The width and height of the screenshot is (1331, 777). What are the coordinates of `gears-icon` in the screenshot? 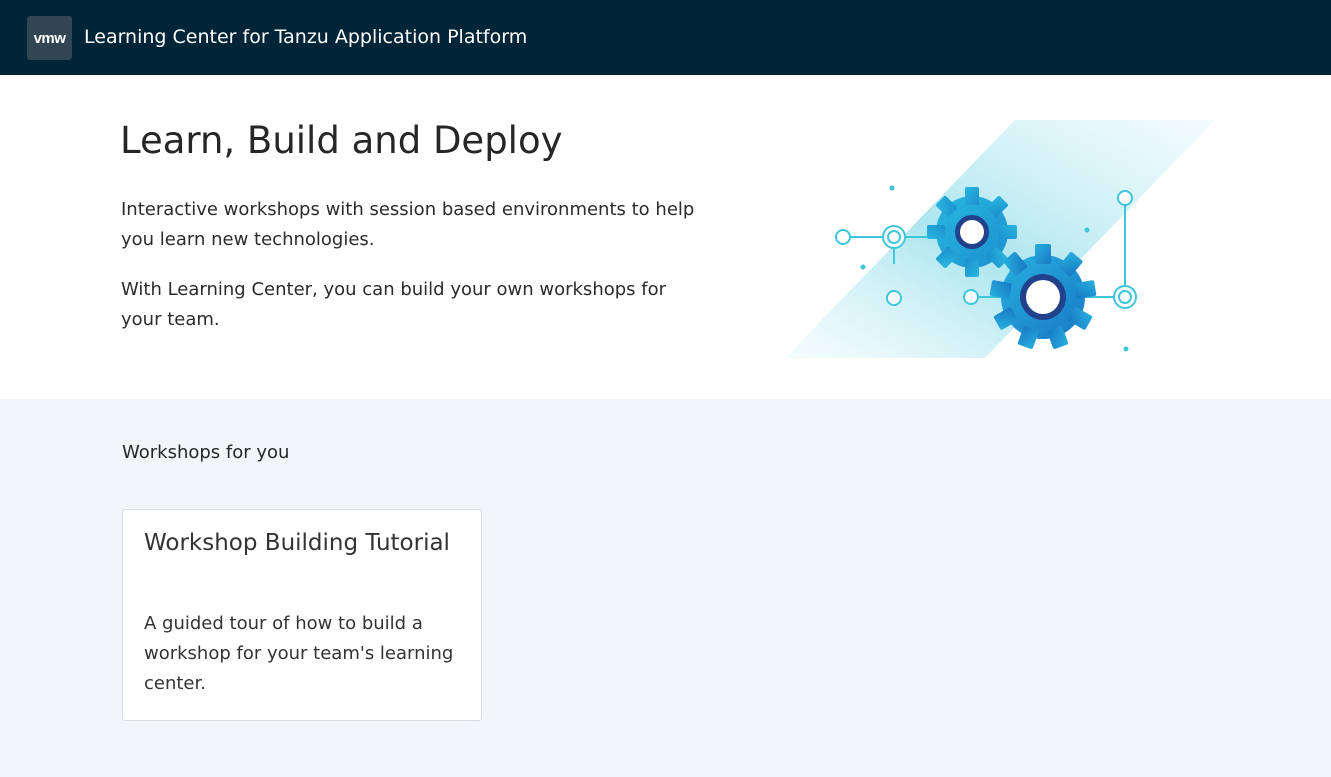 It's located at (1000, 239).